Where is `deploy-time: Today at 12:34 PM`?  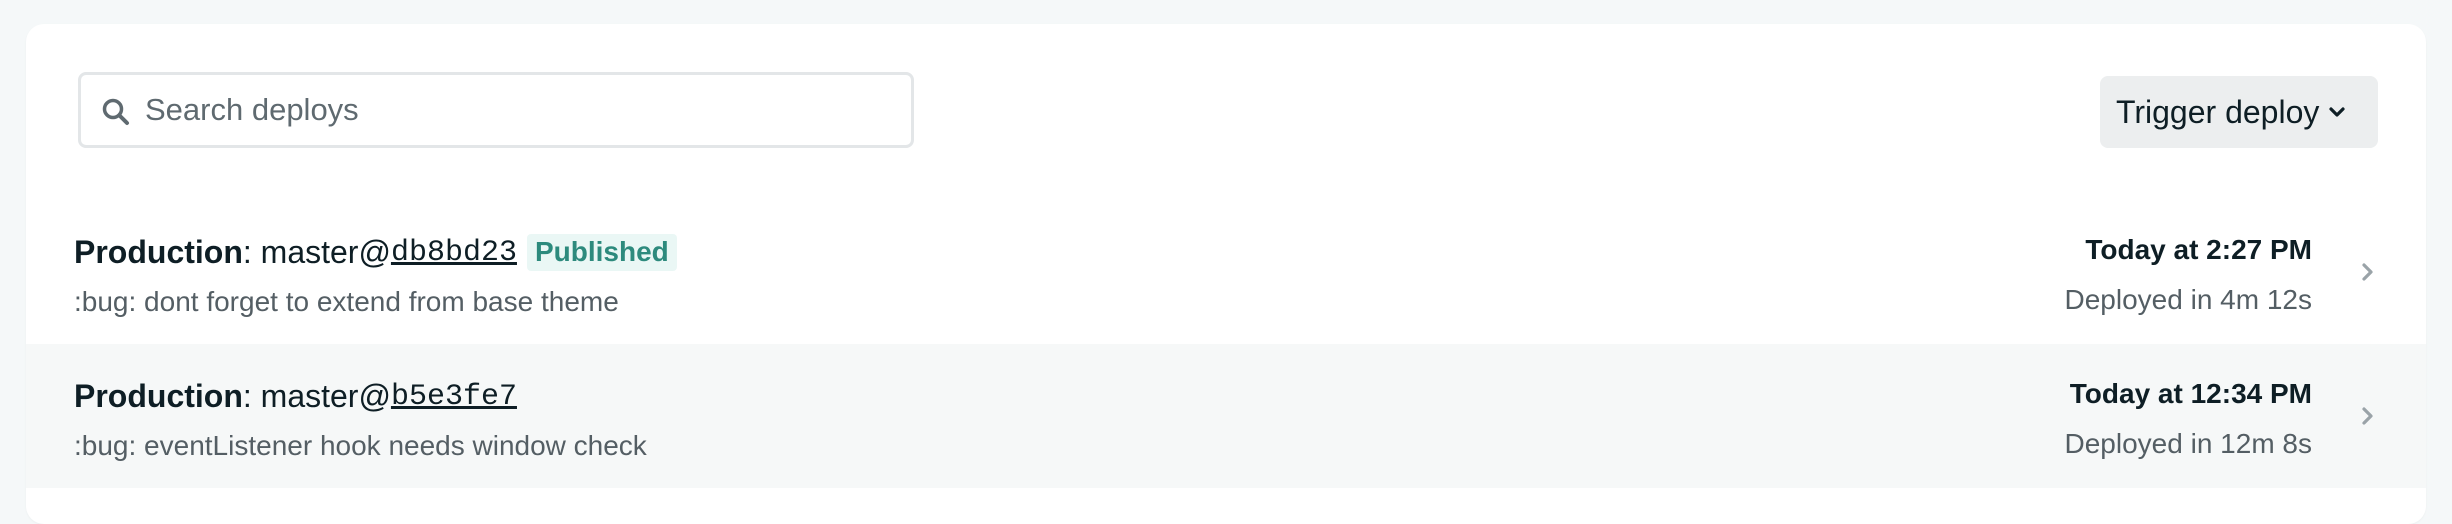
deploy-time: Today at 12:34 PM is located at coordinates (2190, 393).